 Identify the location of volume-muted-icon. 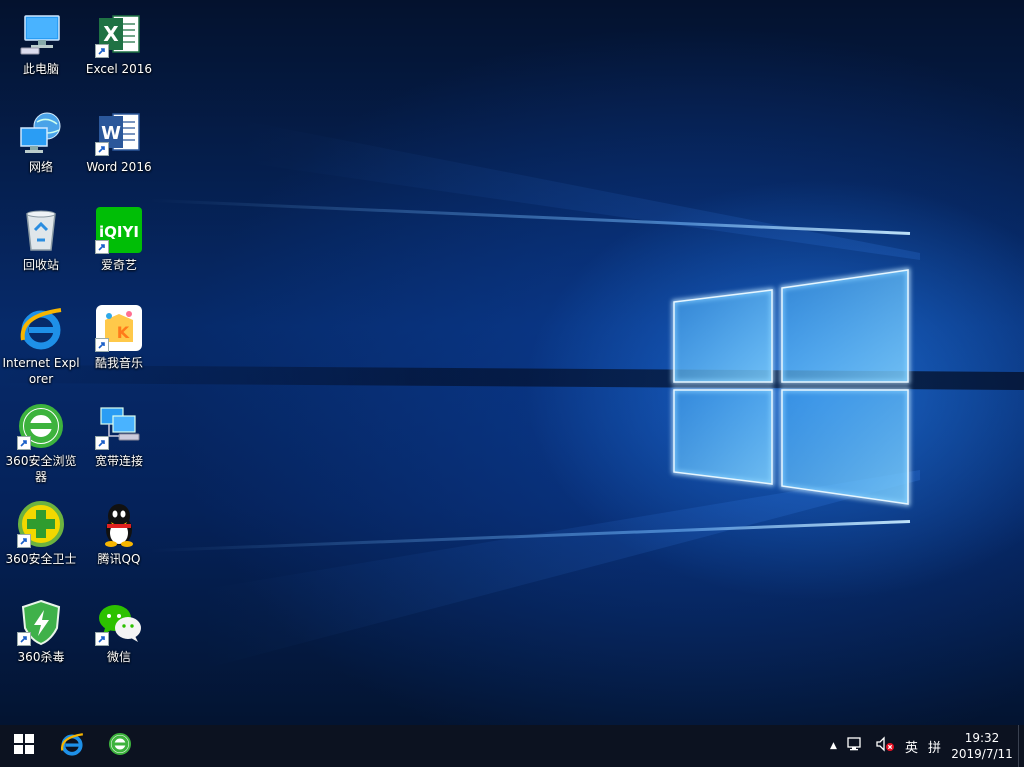
(885, 746).